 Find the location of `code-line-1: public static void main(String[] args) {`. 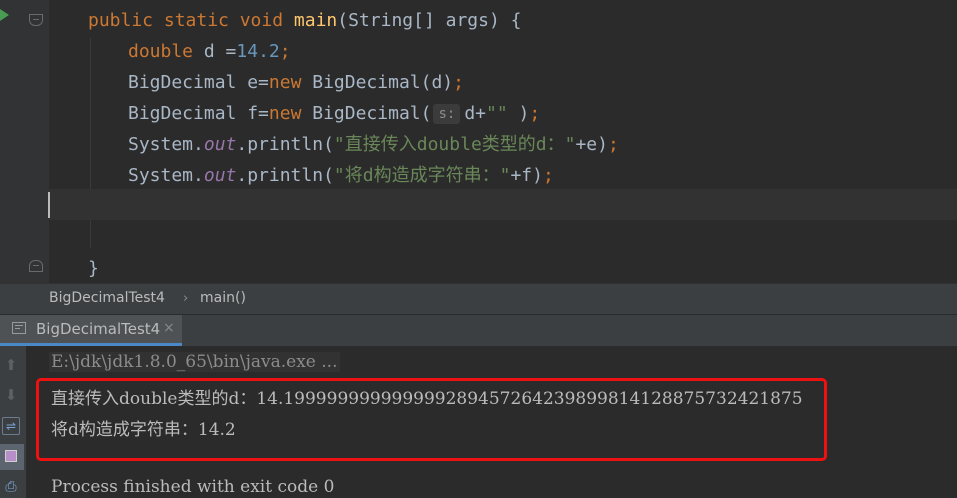

code-line-1: public static void main(String[] args) { is located at coordinates (305, 20).